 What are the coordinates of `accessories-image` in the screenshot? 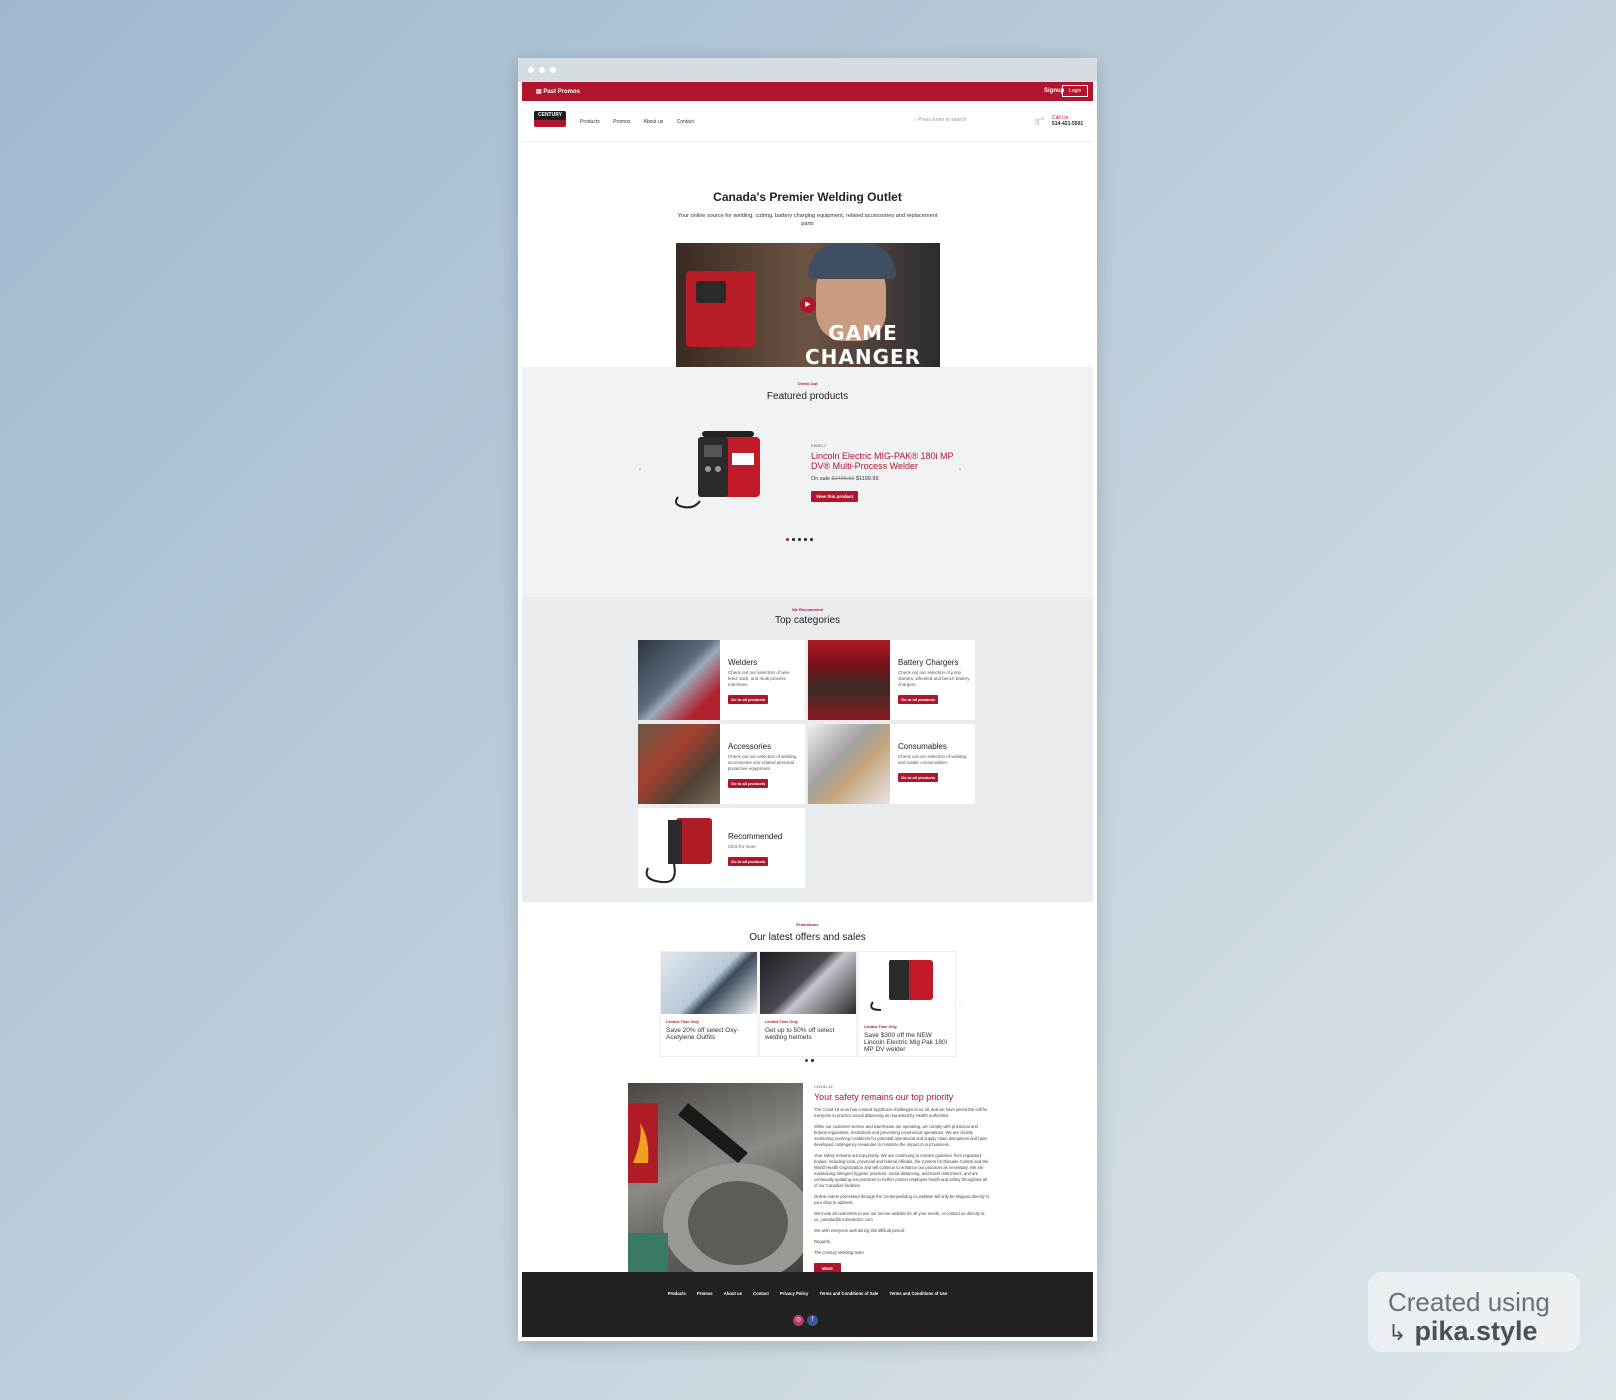 It's located at (679, 764).